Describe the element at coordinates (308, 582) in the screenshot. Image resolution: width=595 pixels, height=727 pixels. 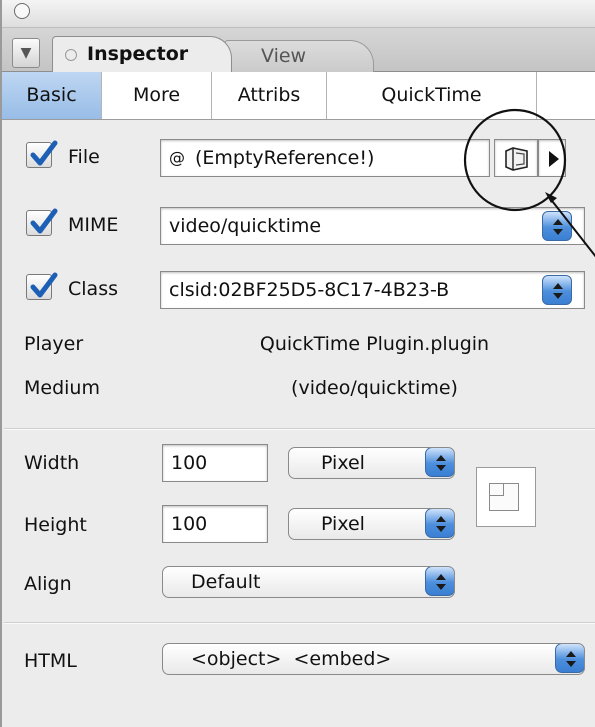
I see `align-select: Default` at that location.